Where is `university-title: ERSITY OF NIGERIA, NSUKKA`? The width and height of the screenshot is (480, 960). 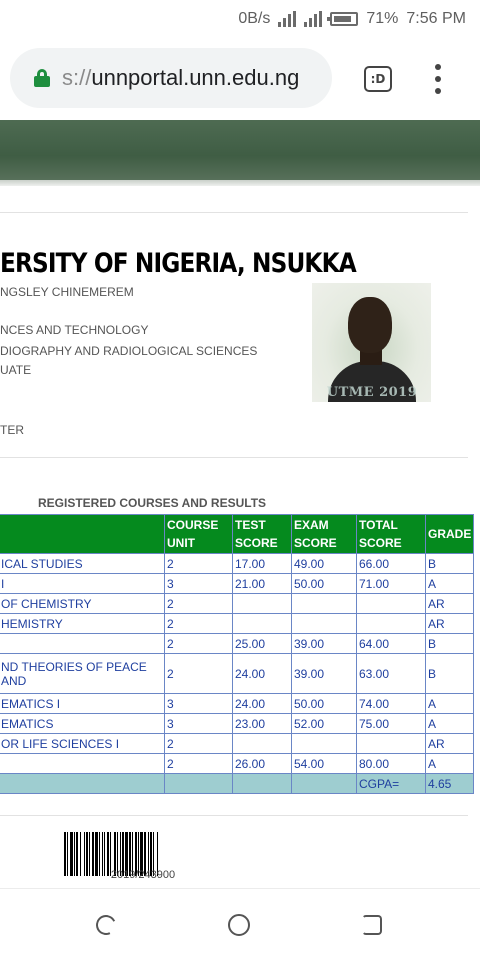
university-title: ERSITY OF NIGERIA, NSUKKA is located at coordinates (178, 263).